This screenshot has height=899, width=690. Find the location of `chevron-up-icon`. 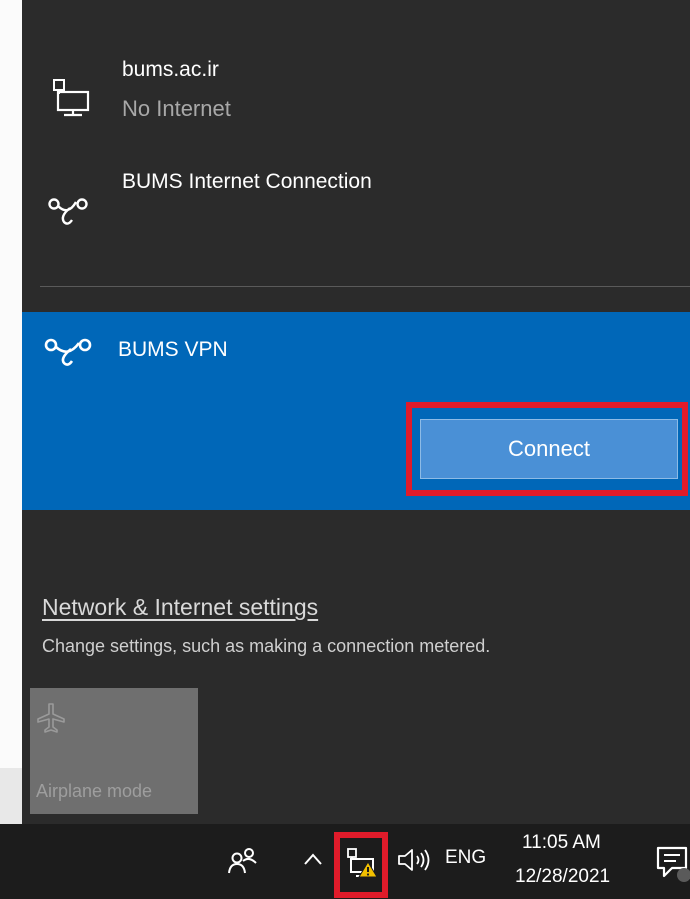

chevron-up-icon is located at coordinates (313, 859).